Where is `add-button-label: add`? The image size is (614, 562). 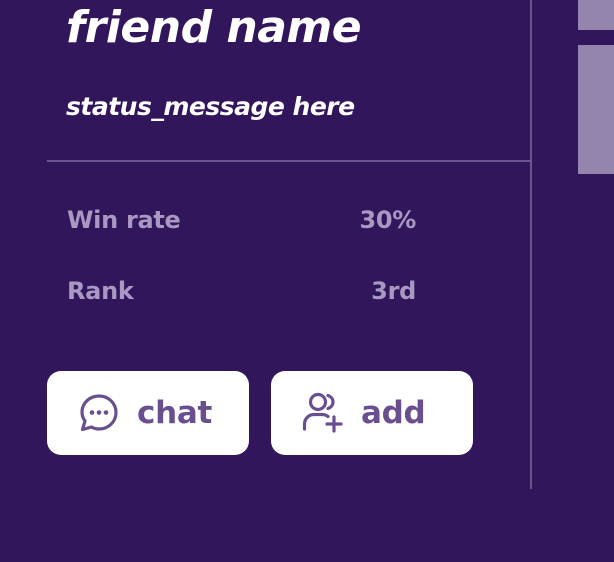
add-button-label: add is located at coordinates (393, 413).